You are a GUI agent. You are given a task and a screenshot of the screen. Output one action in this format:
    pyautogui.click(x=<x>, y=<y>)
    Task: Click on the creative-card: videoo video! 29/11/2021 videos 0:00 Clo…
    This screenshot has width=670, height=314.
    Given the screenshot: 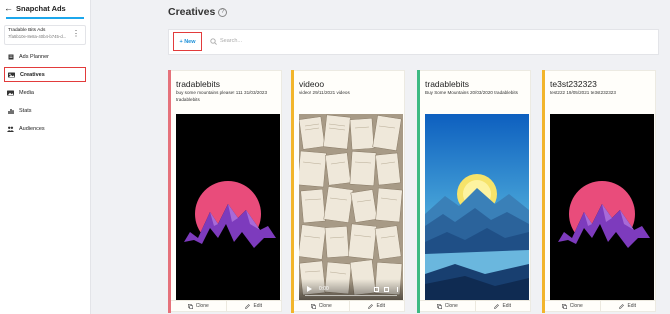 What is the action you would take?
    pyautogui.click(x=348, y=191)
    